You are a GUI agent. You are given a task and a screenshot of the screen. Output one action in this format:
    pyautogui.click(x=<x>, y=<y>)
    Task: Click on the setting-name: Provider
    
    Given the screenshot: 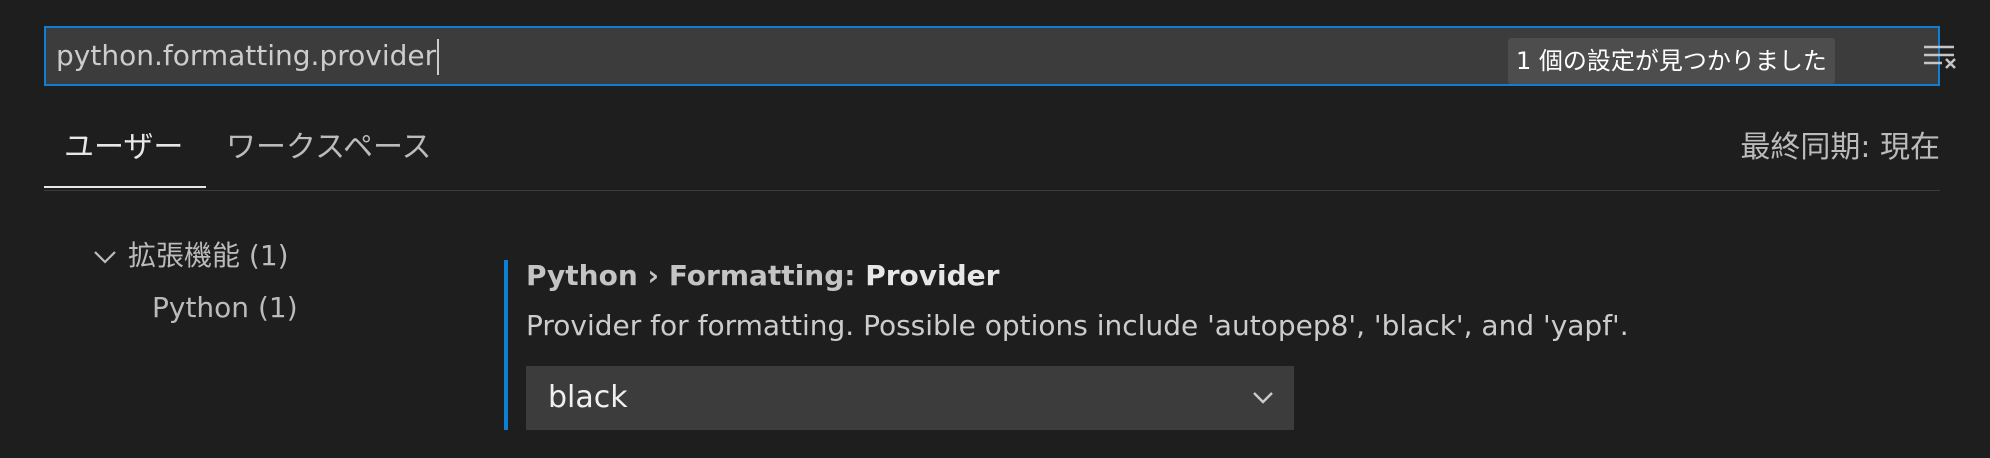 What is the action you would take?
    pyautogui.click(x=932, y=275)
    